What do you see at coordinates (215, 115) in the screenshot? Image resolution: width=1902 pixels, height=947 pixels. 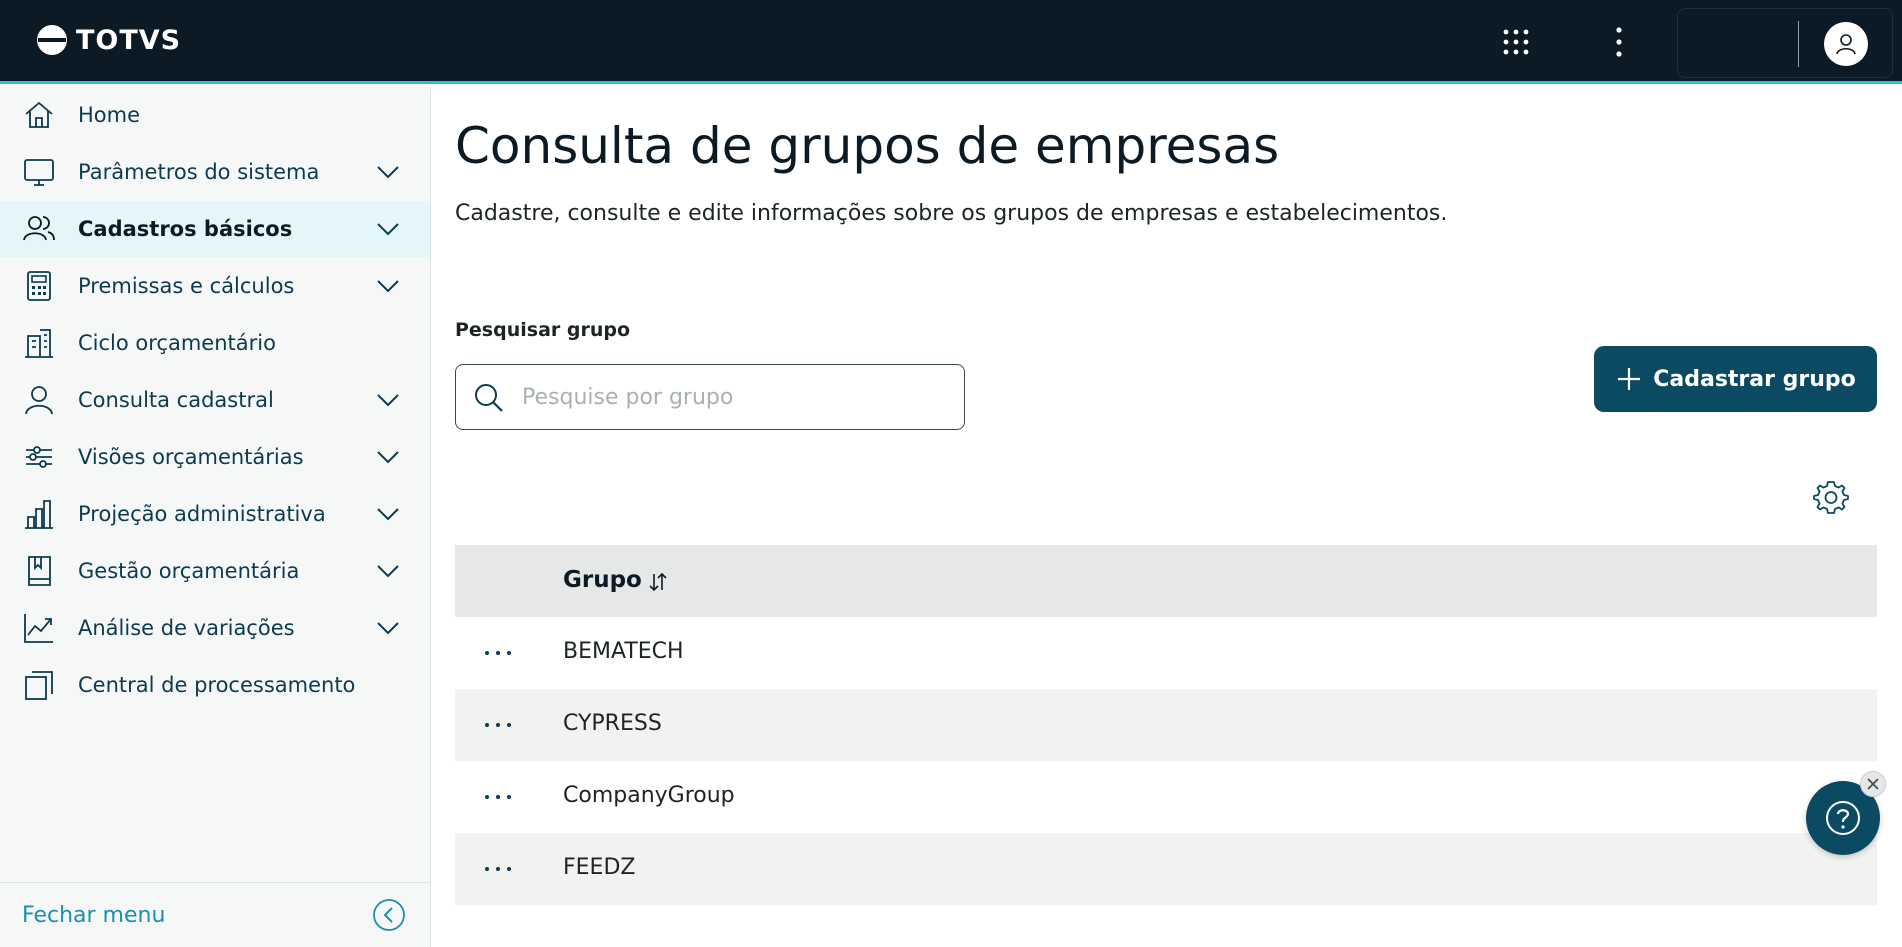 I see `sidebar-item-home: Home` at bounding box center [215, 115].